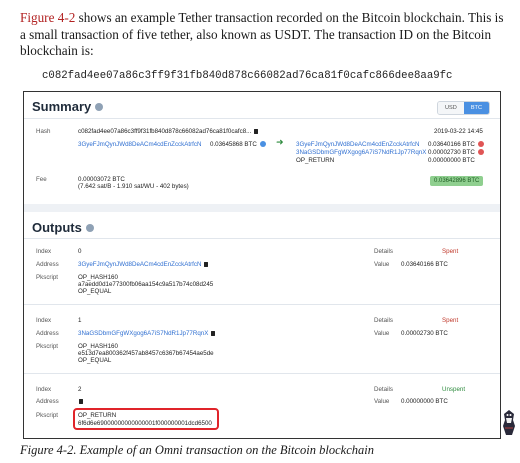 The height and width of the screenshot is (463, 520). What do you see at coordinates (509, 422) in the screenshot?
I see `animal-illustration` at bounding box center [509, 422].